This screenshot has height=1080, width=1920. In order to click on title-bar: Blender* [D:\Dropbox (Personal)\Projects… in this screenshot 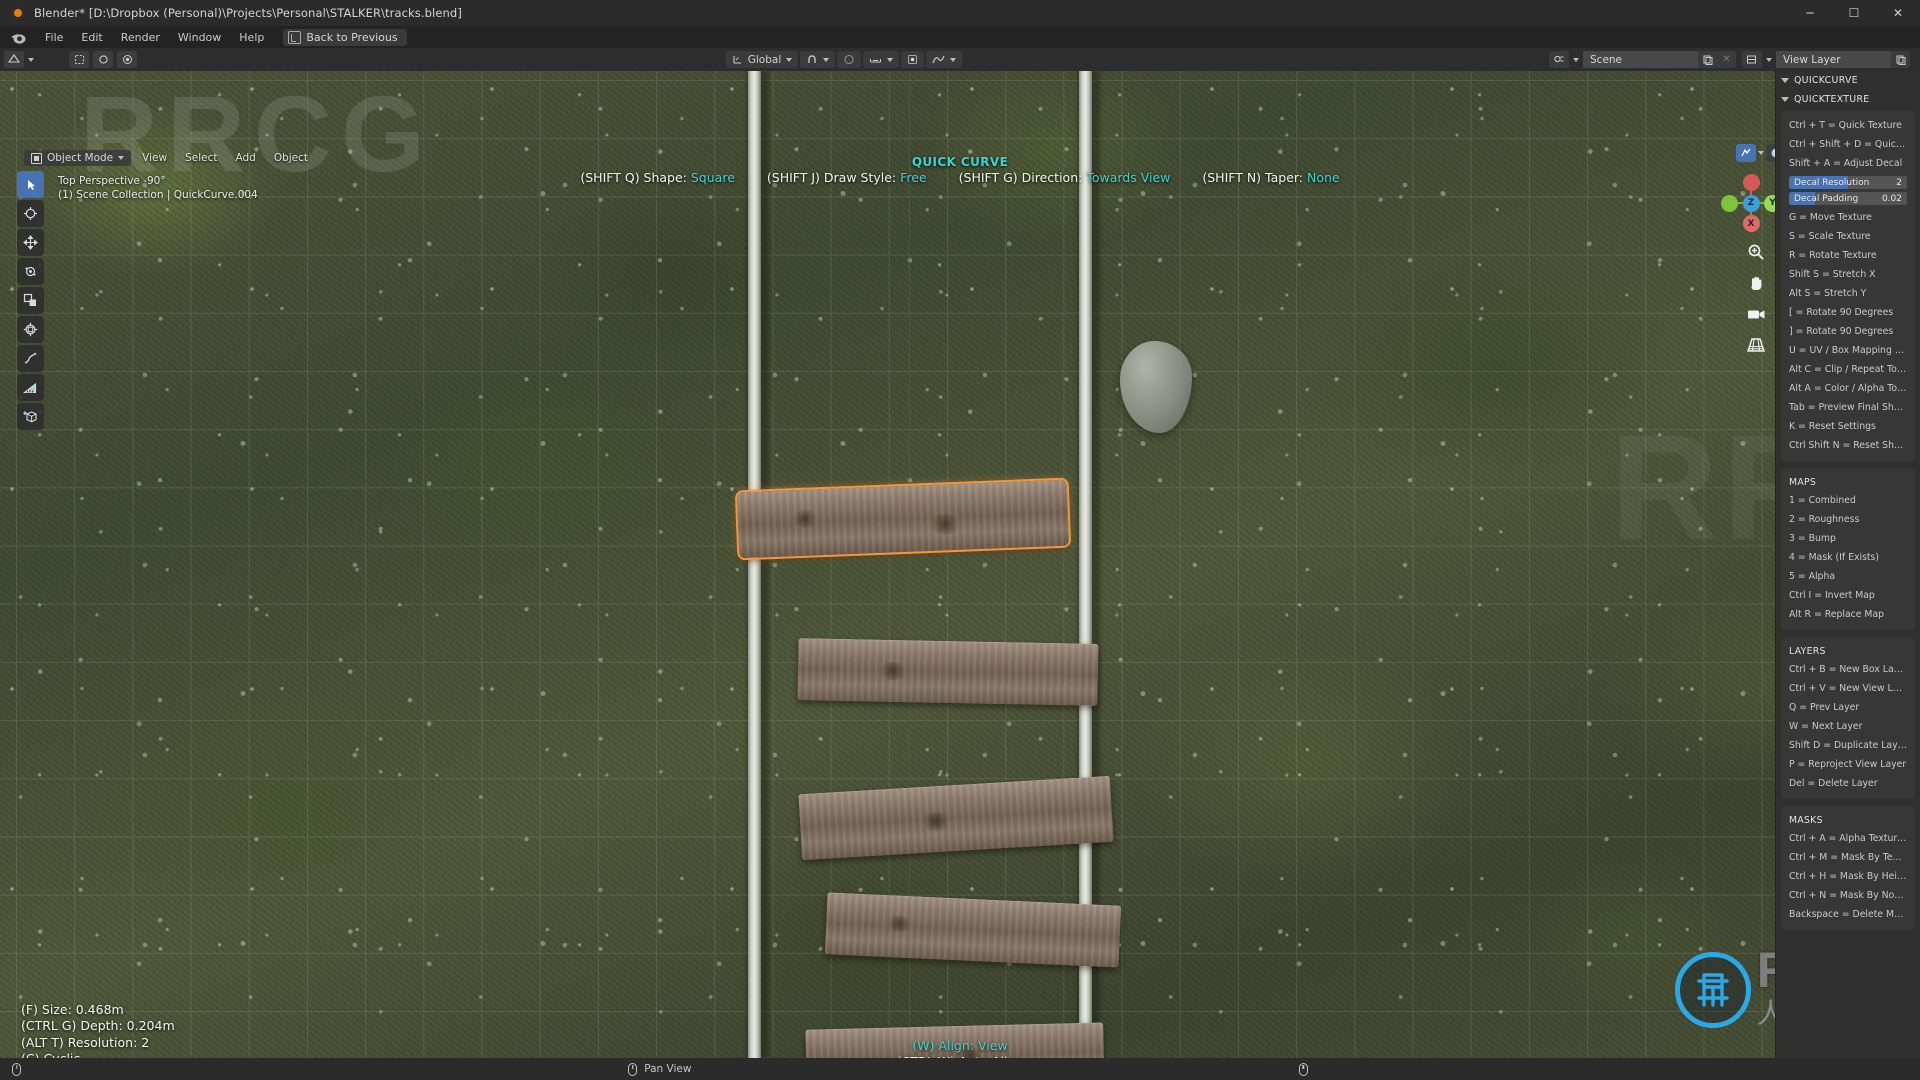, I will do `click(960, 13)`.